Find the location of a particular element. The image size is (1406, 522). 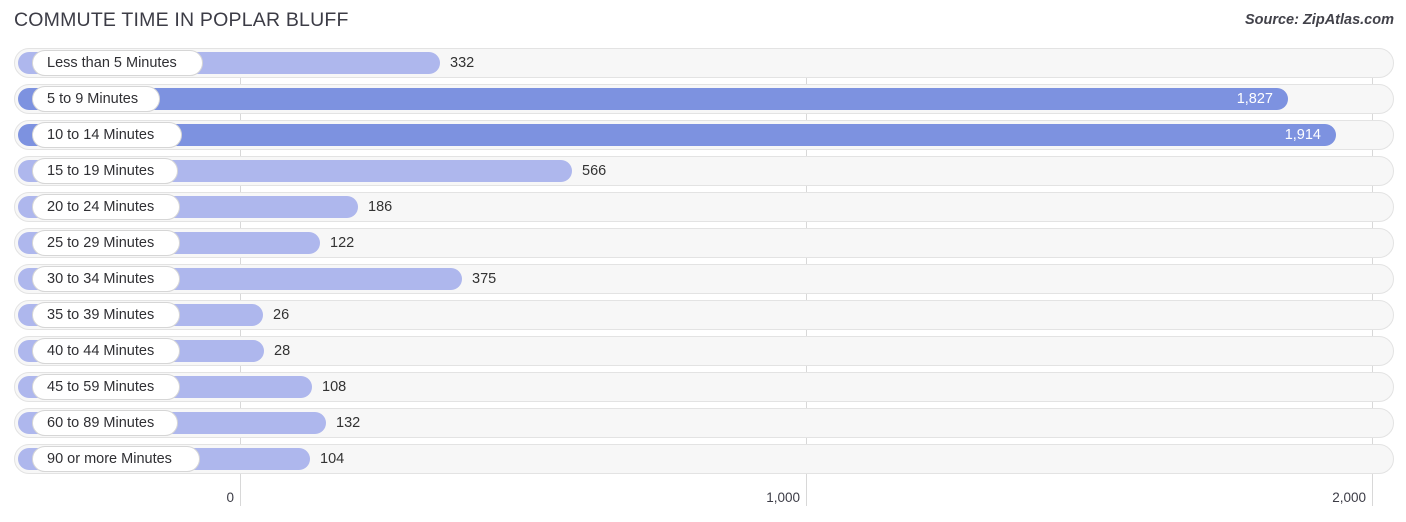

bar-category-label: 20 to 24 Minutes is located at coordinates (106, 207).